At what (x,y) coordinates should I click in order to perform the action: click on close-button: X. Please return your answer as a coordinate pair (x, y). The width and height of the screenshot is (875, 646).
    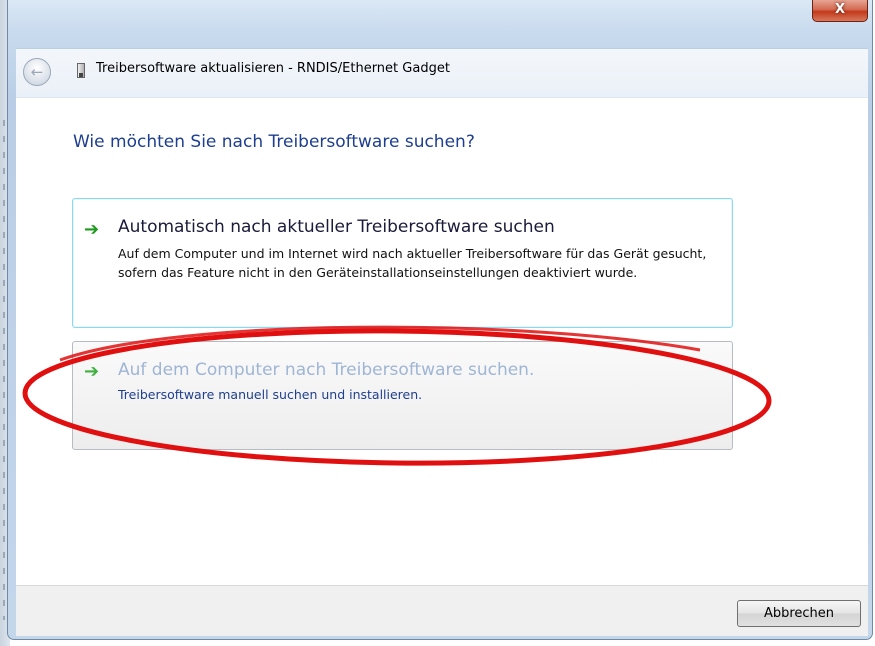
    Looking at the image, I should click on (840, 11).